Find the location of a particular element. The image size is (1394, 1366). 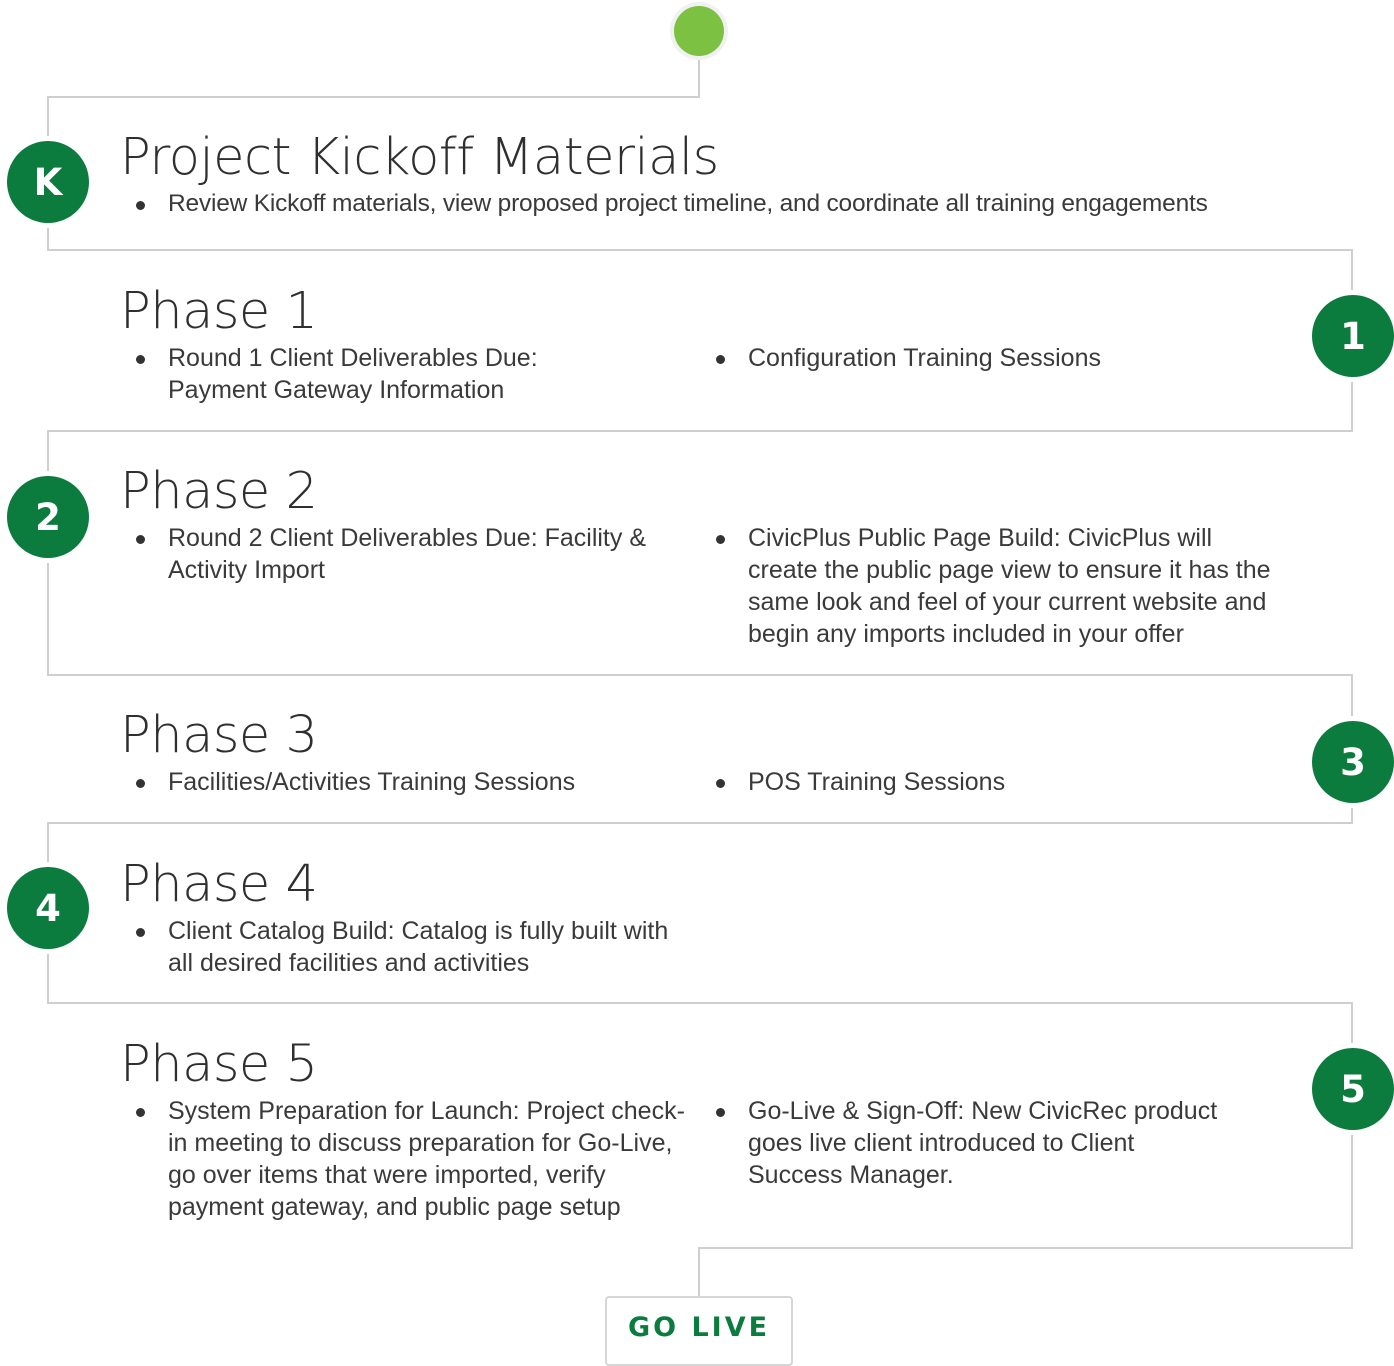

phase-2-badge: 2 is located at coordinates (48, 517).